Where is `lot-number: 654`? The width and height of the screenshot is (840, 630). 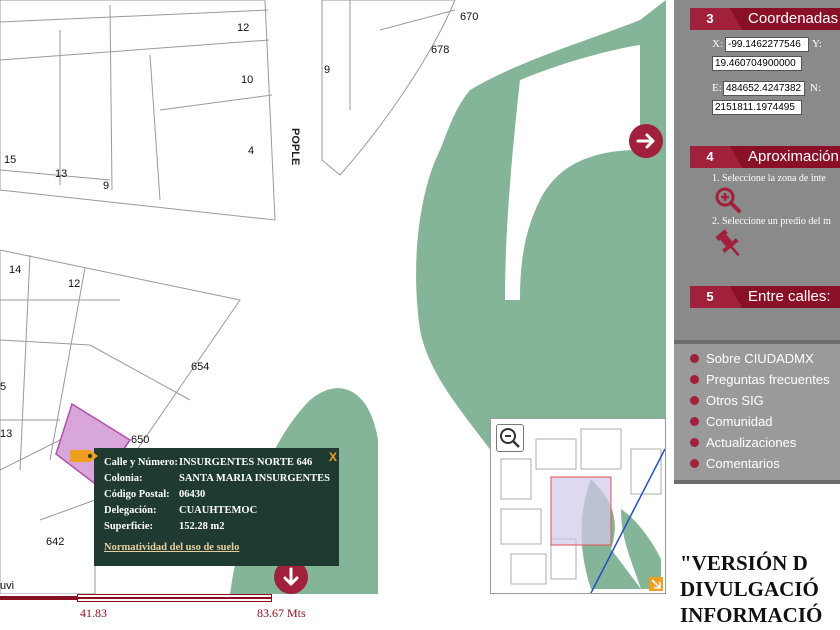 lot-number: 654 is located at coordinates (200, 367).